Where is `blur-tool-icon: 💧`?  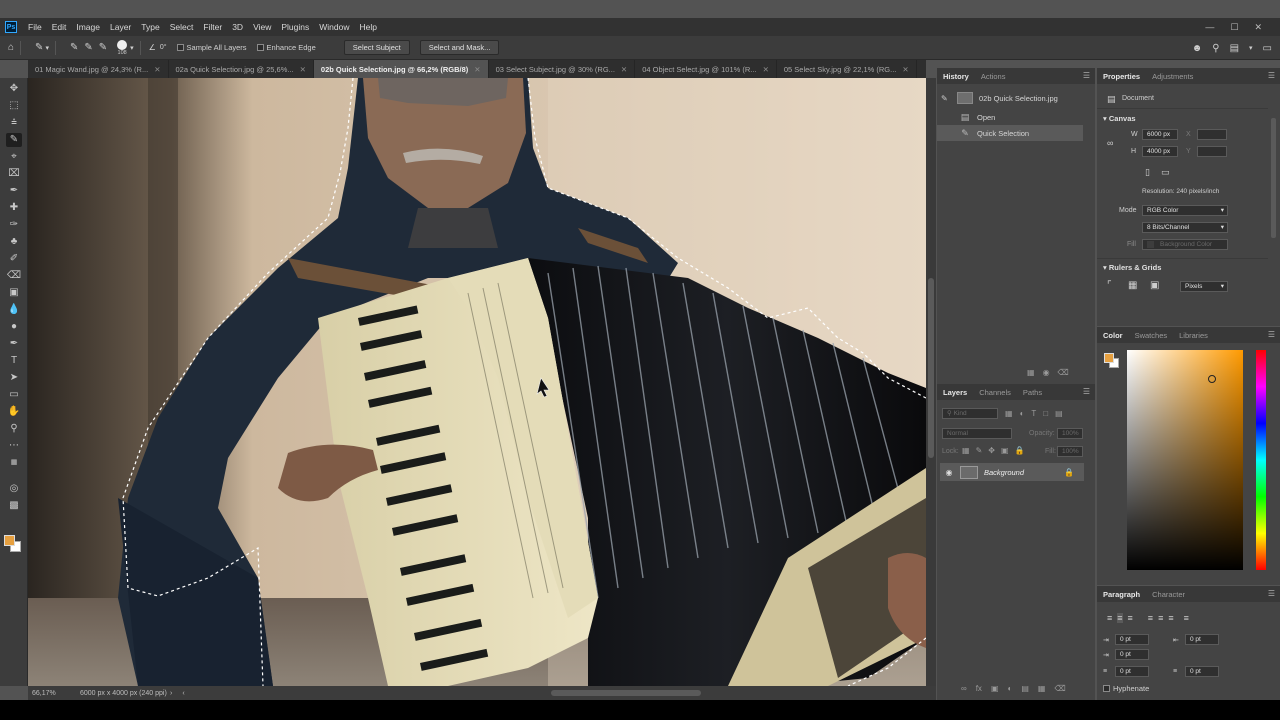
blur-tool-icon: 💧 is located at coordinates (14, 310).